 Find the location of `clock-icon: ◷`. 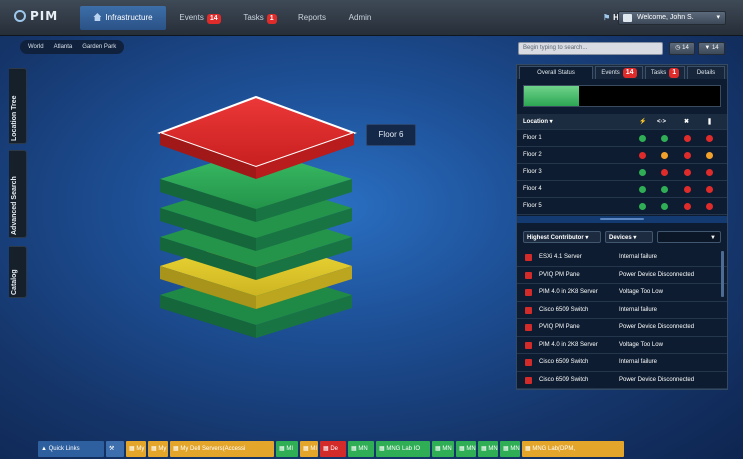

clock-icon: ◷ is located at coordinates (678, 48).